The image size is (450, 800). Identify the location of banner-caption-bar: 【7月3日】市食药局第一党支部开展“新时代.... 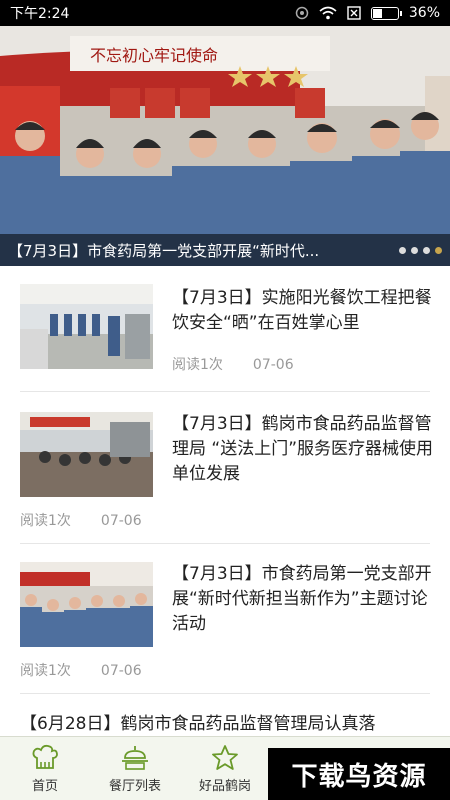
(225, 250).